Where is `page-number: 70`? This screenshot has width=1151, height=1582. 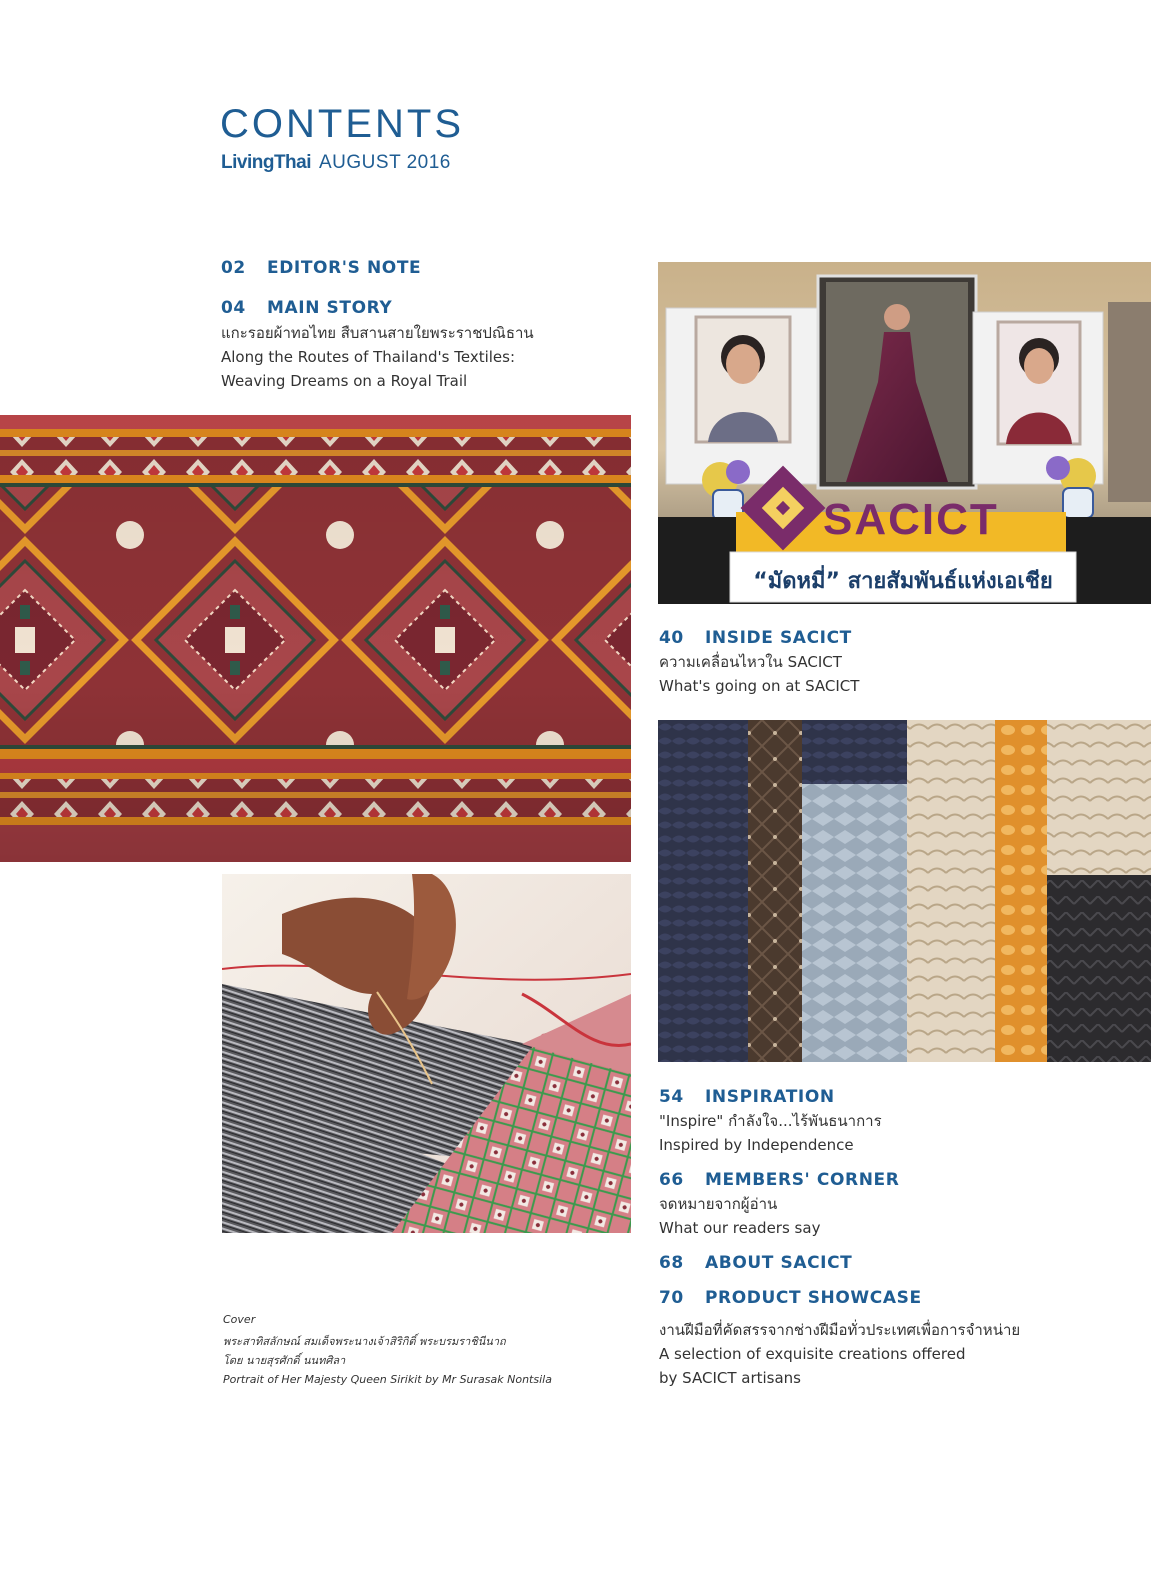 page-number: 70 is located at coordinates (671, 1298).